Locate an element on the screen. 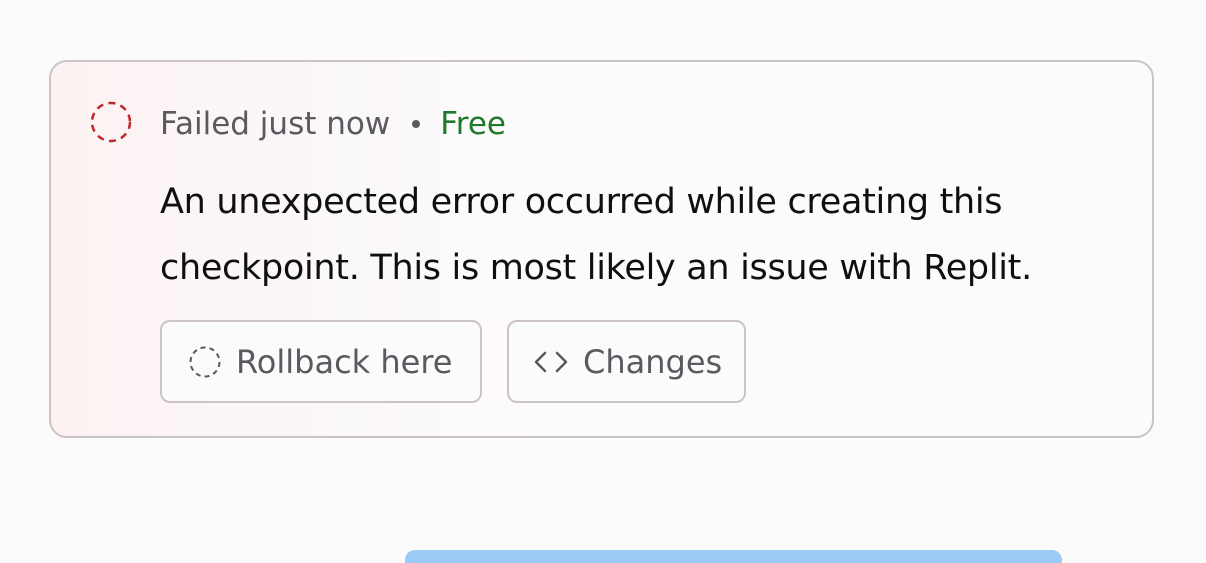 This screenshot has height=563, width=1206. rollback-button: Rollback here is located at coordinates (321, 361).